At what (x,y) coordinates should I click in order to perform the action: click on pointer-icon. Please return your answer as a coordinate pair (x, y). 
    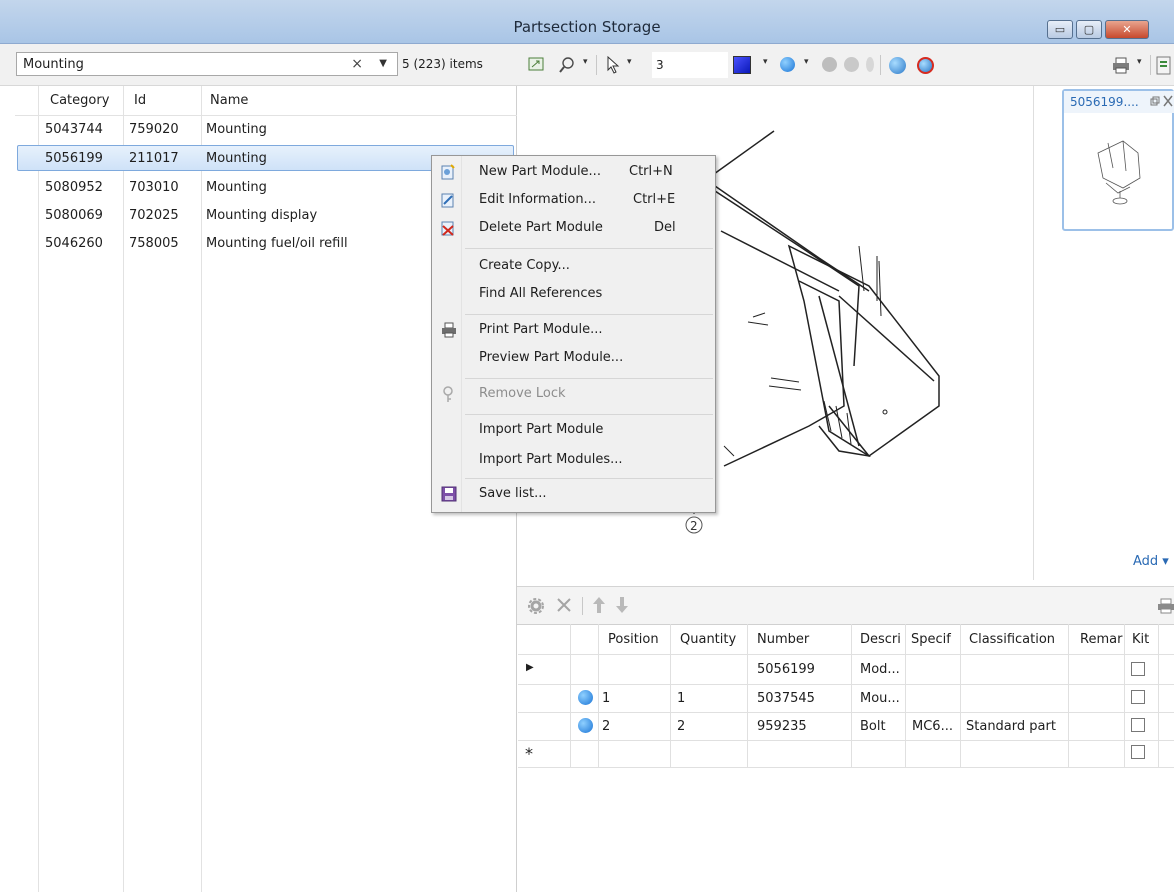
    Looking at the image, I should click on (613, 65).